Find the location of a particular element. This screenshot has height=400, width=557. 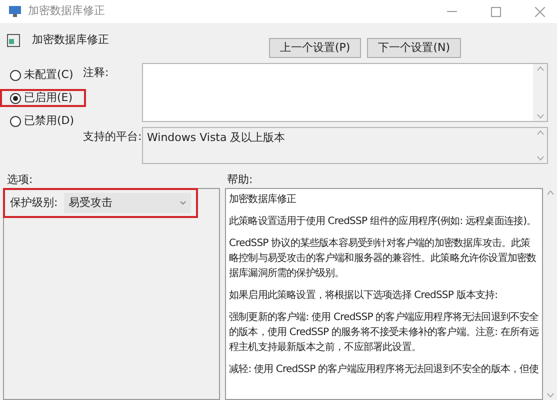

chevron-down-icon is located at coordinates (183, 203).